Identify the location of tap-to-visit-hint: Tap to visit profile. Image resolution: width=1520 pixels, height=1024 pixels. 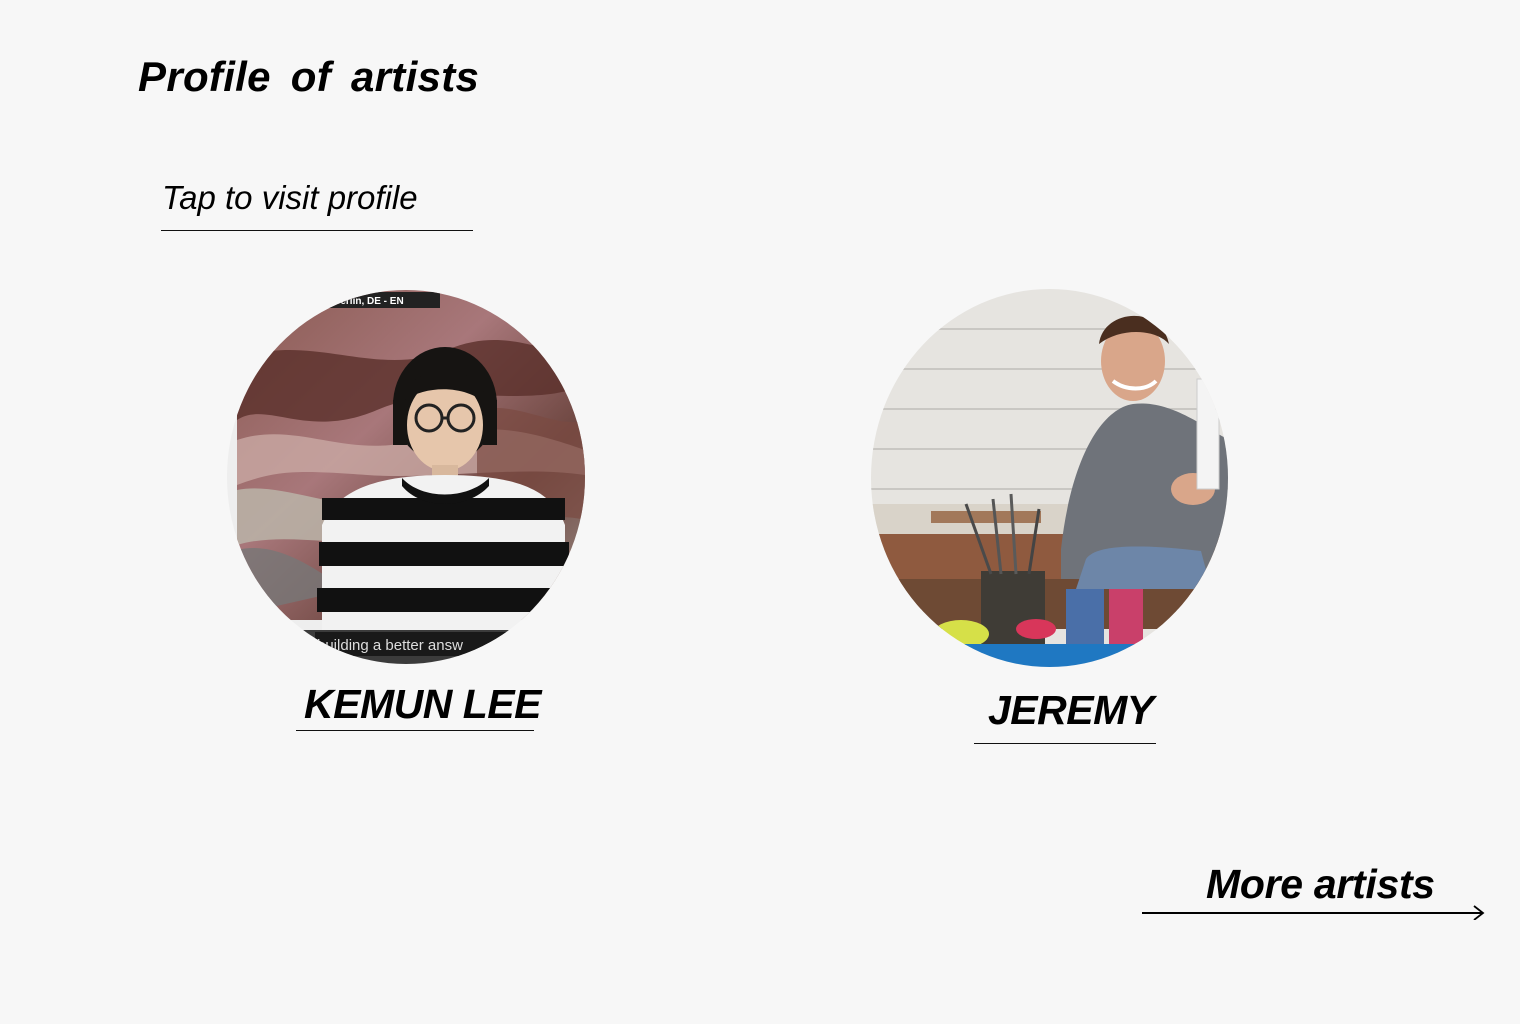
(290, 197).